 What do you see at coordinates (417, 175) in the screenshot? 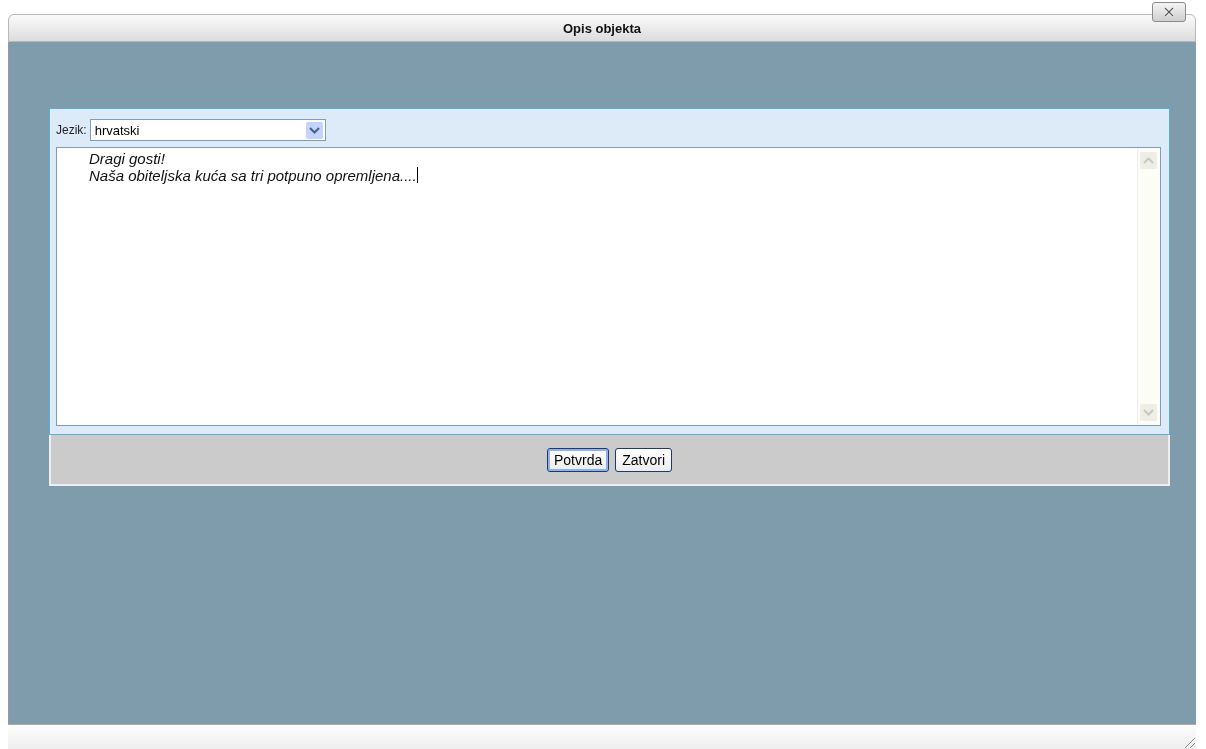
I see `text-cursor` at bounding box center [417, 175].